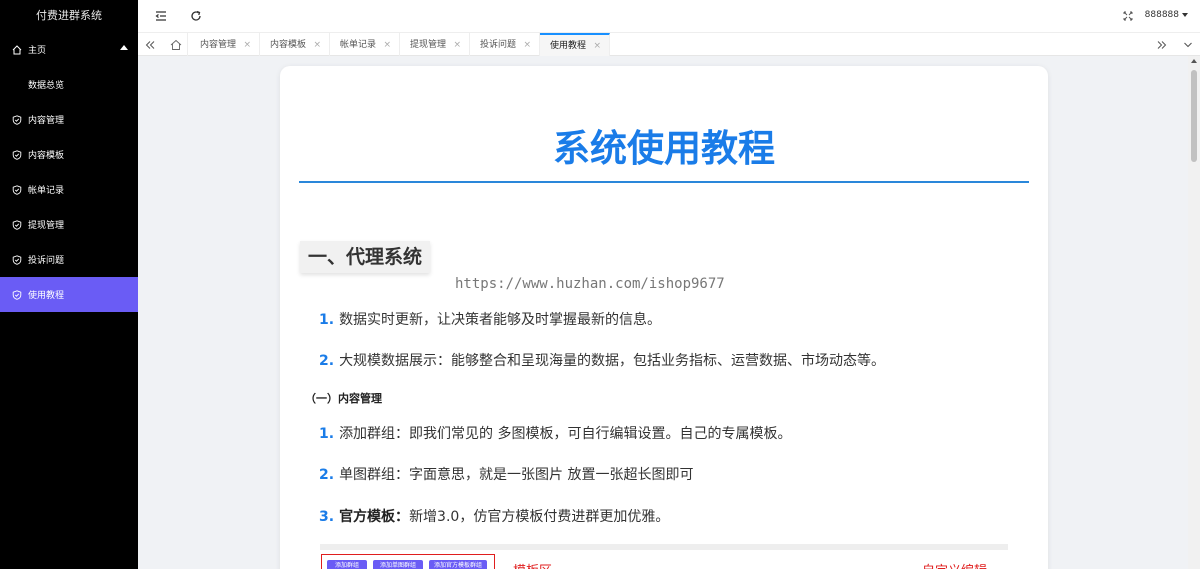  Describe the element at coordinates (69, 154) in the screenshot. I see `sidebar-item-content-template: 内容模板` at that location.